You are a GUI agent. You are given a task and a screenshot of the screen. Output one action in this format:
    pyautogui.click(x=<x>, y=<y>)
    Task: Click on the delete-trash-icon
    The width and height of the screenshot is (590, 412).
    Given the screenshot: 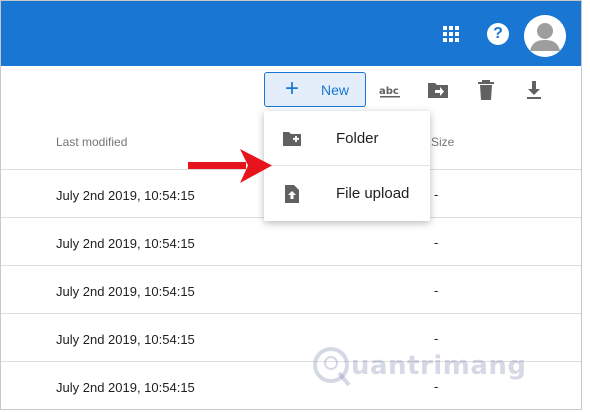 What is the action you would take?
    pyautogui.click(x=486, y=90)
    